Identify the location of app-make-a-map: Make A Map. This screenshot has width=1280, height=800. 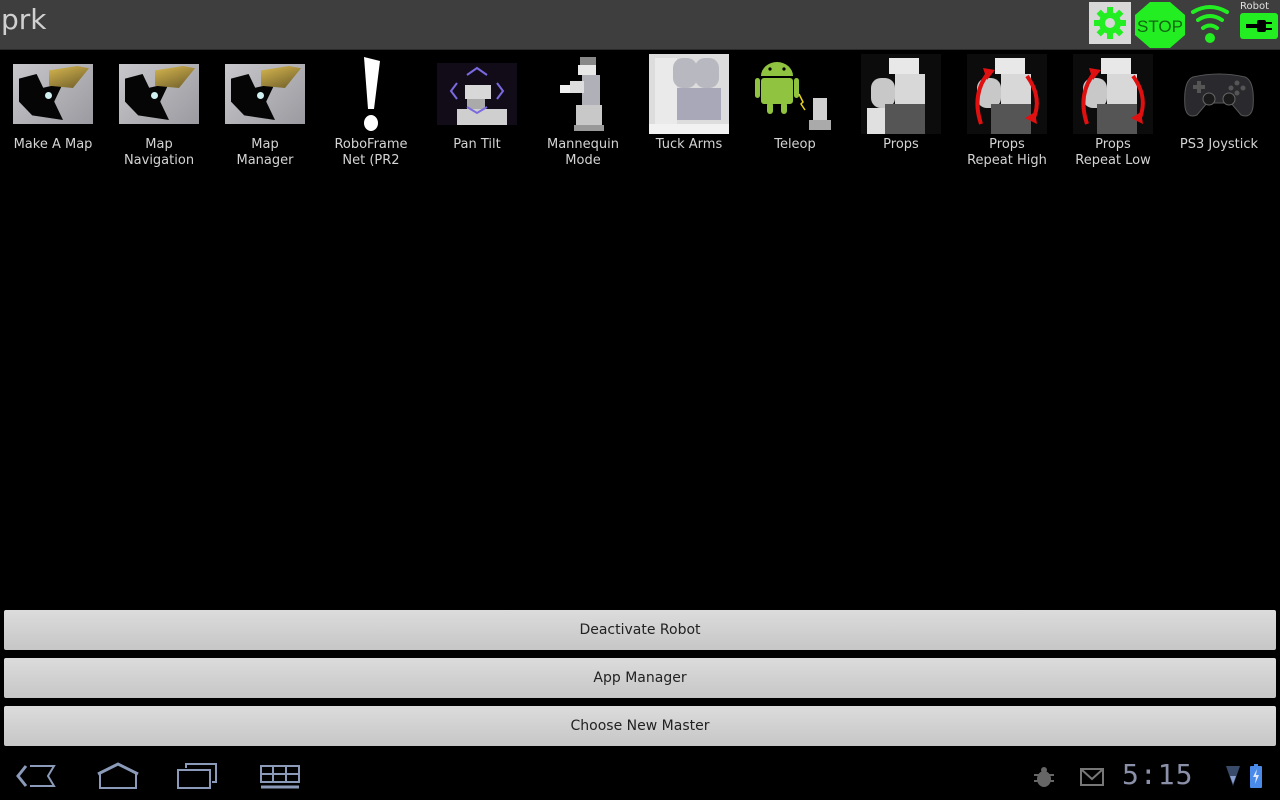
(53, 111).